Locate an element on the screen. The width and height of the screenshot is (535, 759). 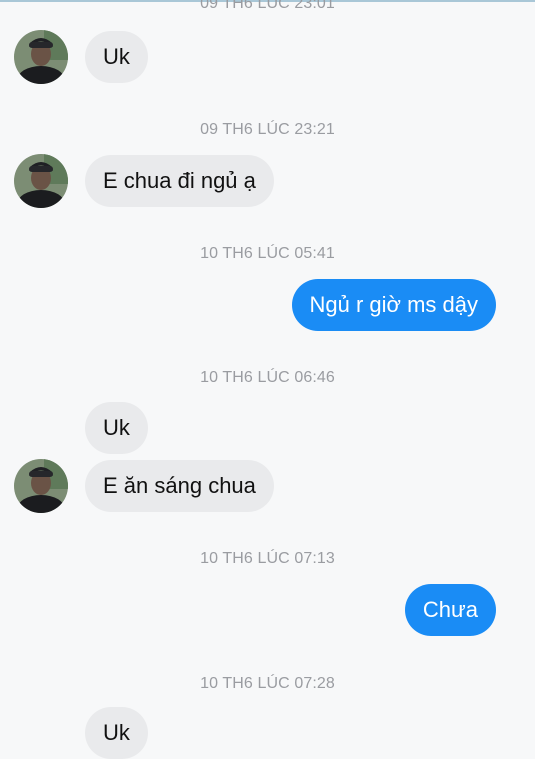
timestamp: 10 TH6 LÚC 06:46 is located at coordinates (267, 377).